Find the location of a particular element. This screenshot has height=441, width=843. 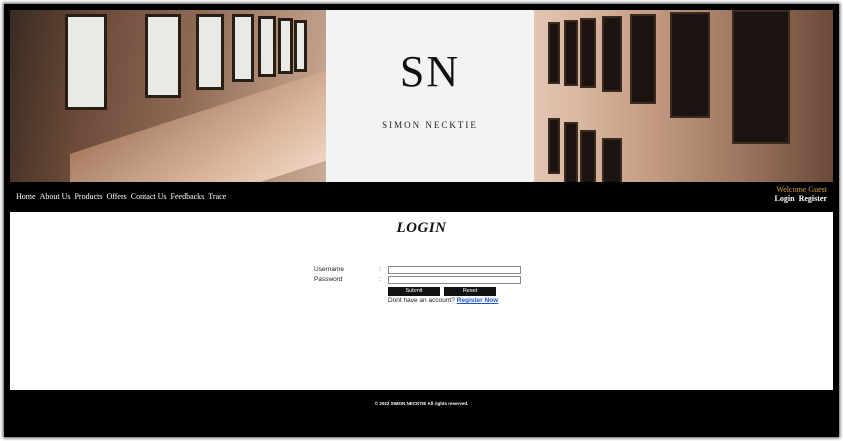

nav-home: Home is located at coordinates (26, 196).